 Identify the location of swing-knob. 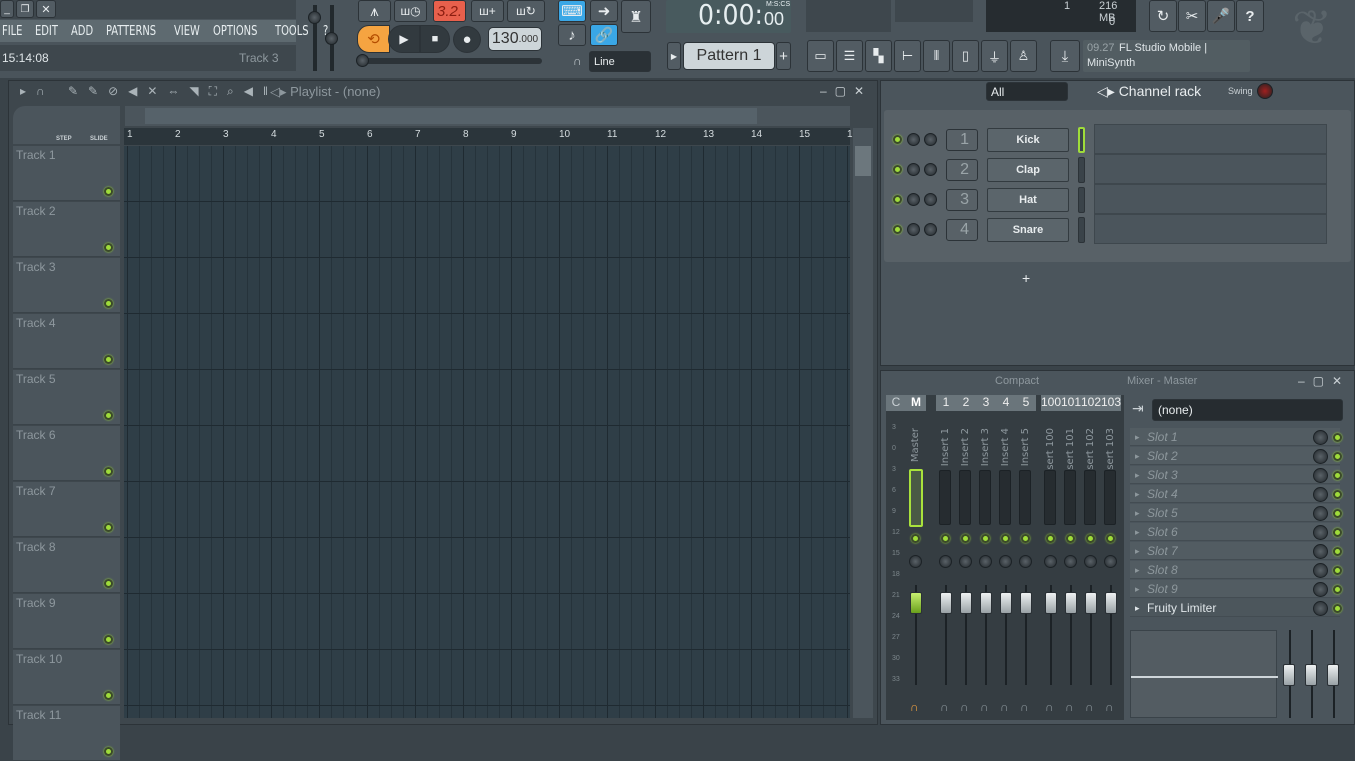
(1287, 91).